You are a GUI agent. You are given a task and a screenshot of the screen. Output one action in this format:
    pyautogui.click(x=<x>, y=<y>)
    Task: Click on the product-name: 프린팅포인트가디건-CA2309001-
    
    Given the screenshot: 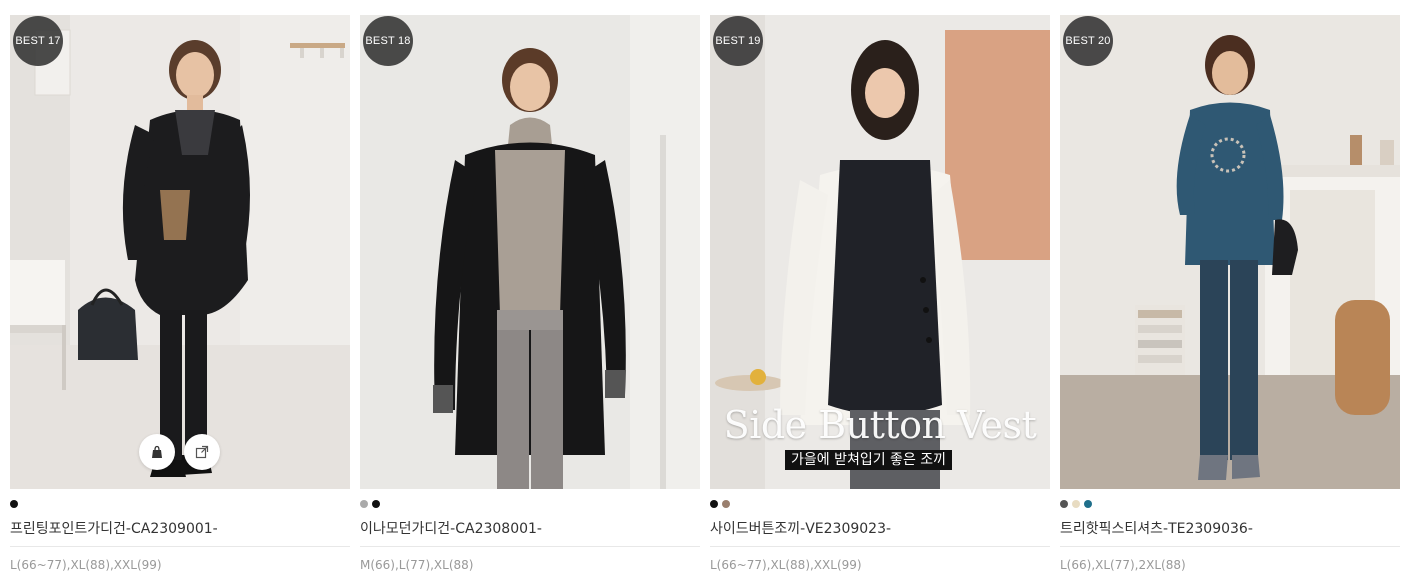 What is the action you would take?
    pyautogui.click(x=114, y=528)
    